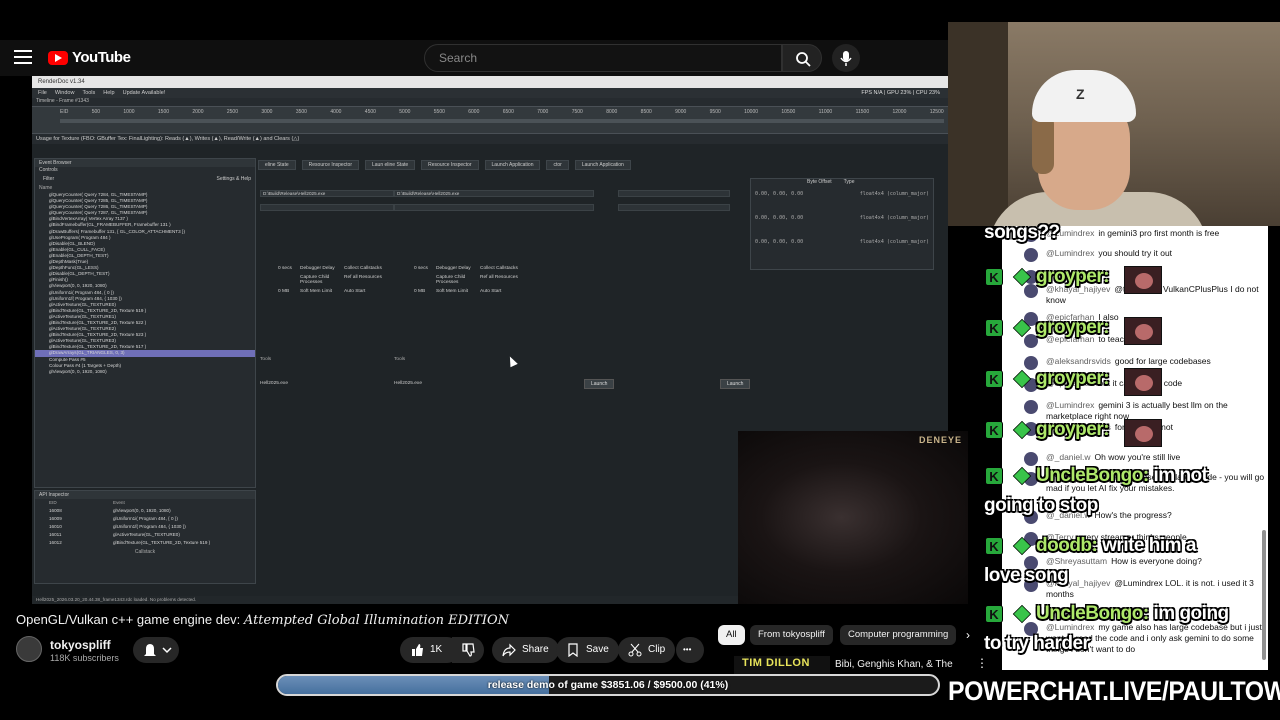 The width and height of the screenshot is (1280, 720). Describe the element at coordinates (1264, 595) in the screenshot. I see `chat-scrollbar` at that location.